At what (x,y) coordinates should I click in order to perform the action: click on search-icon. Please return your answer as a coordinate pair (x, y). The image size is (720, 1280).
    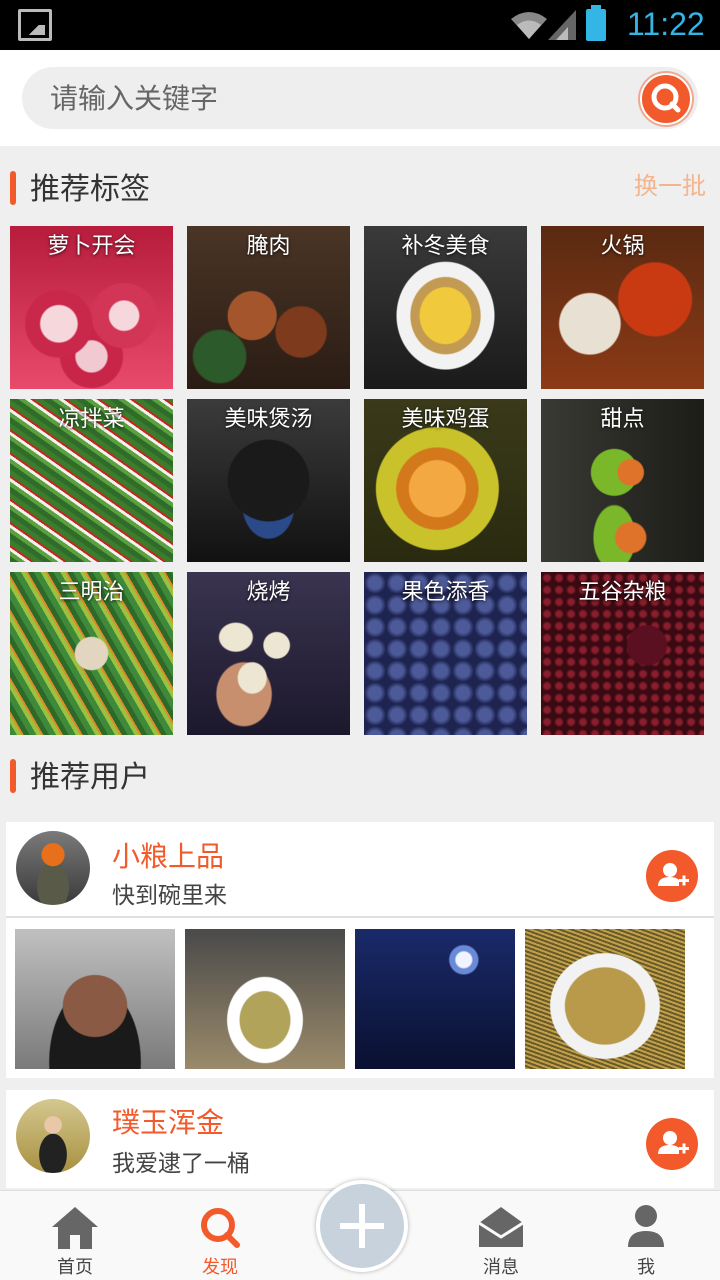
    Looking at the image, I should click on (666, 98).